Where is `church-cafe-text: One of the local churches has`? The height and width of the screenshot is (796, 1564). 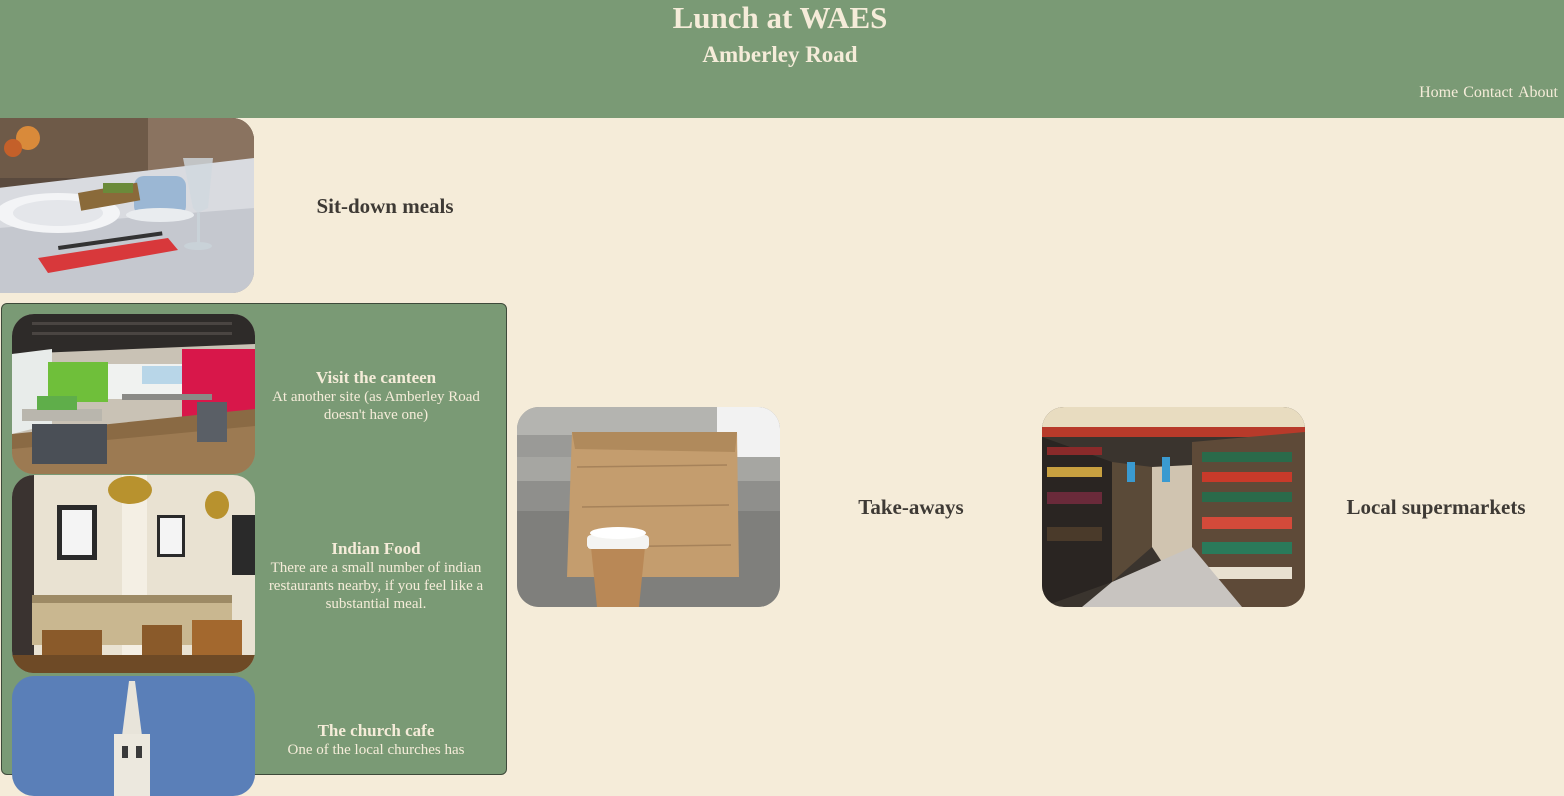 church-cafe-text: One of the local churches has is located at coordinates (376, 750).